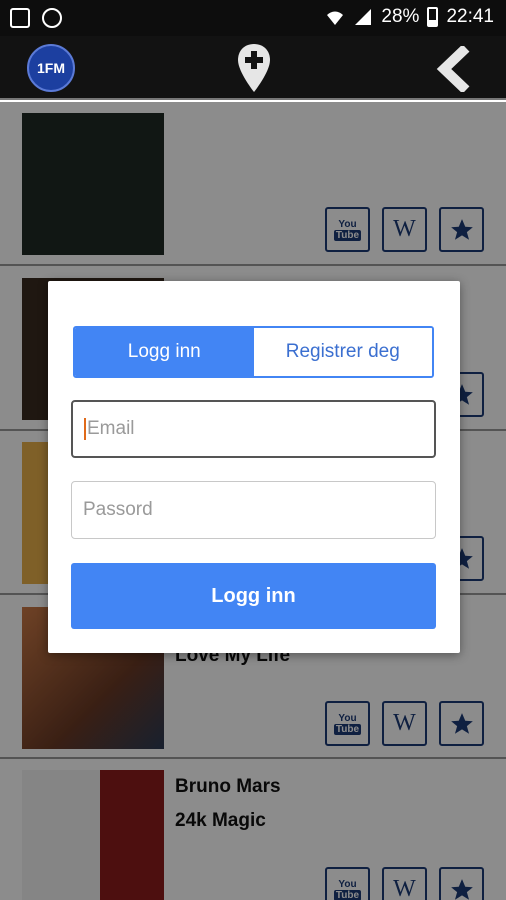 The height and width of the screenshot is (900, 506). Describe the element at coordinates (20, 18) in the screenshot. I see `image-icon` at that location.